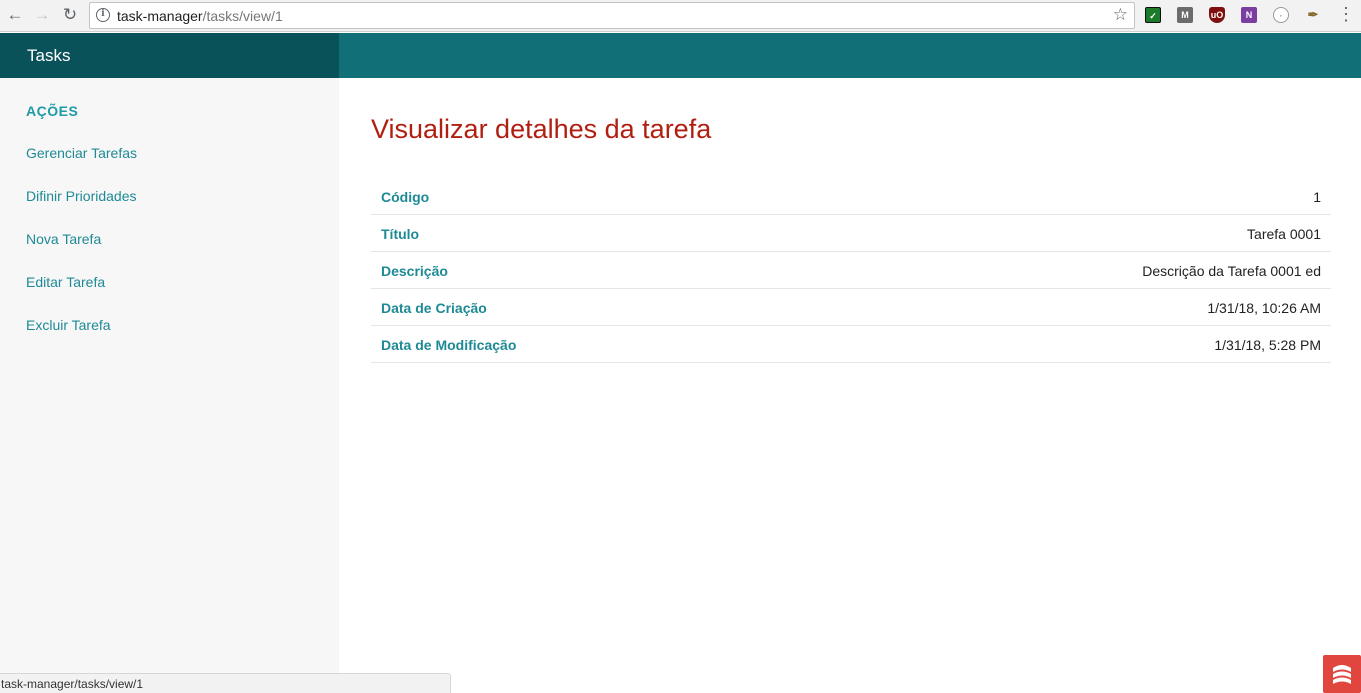 Image resolution: width=1361 pixels, height=693 pixels. What do you see at coordinates (63, 239) in the screenshot?
I see `sidebar-item-nova-tarefa: Nova Tarefa` at bounding box center [63, 239].